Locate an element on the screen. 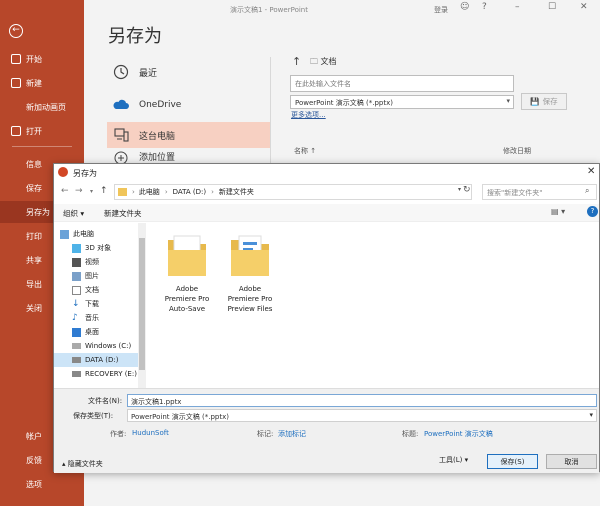 The height and width of the screenshot is (506, 600). location-onedrive: OneDrive is located at coordinates (188, 105).